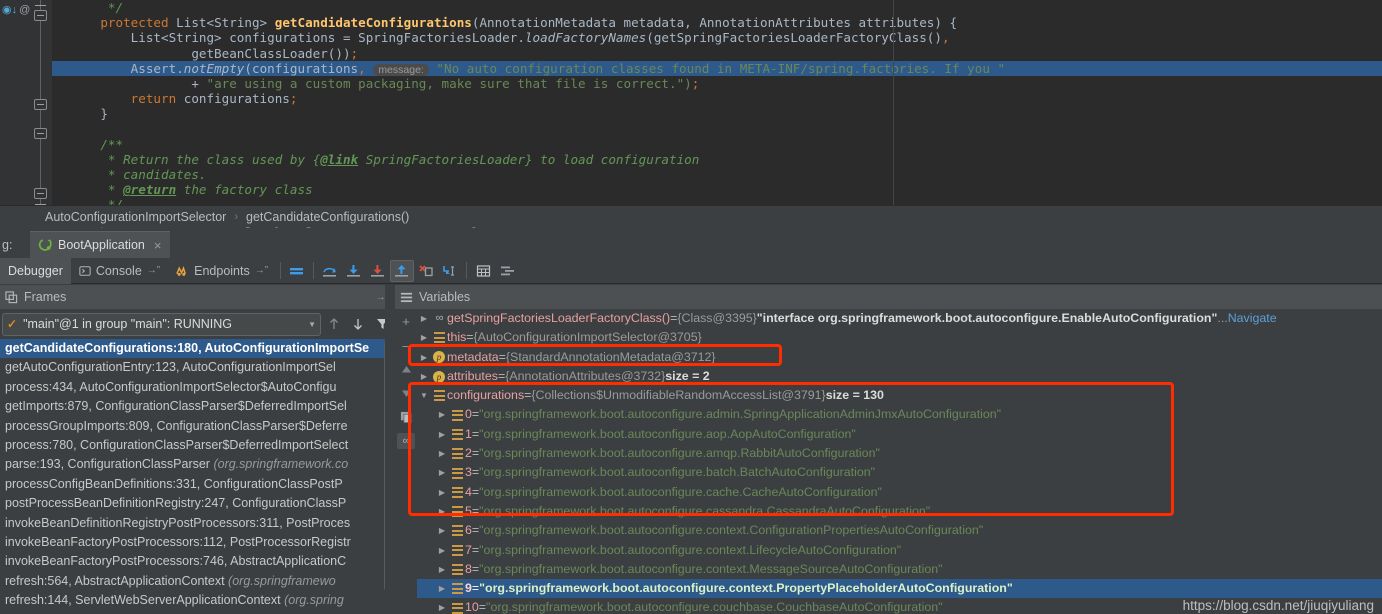 The image size is (1382, 614). I want to click on run-tab-label: BootApplication, so click(101, 245).